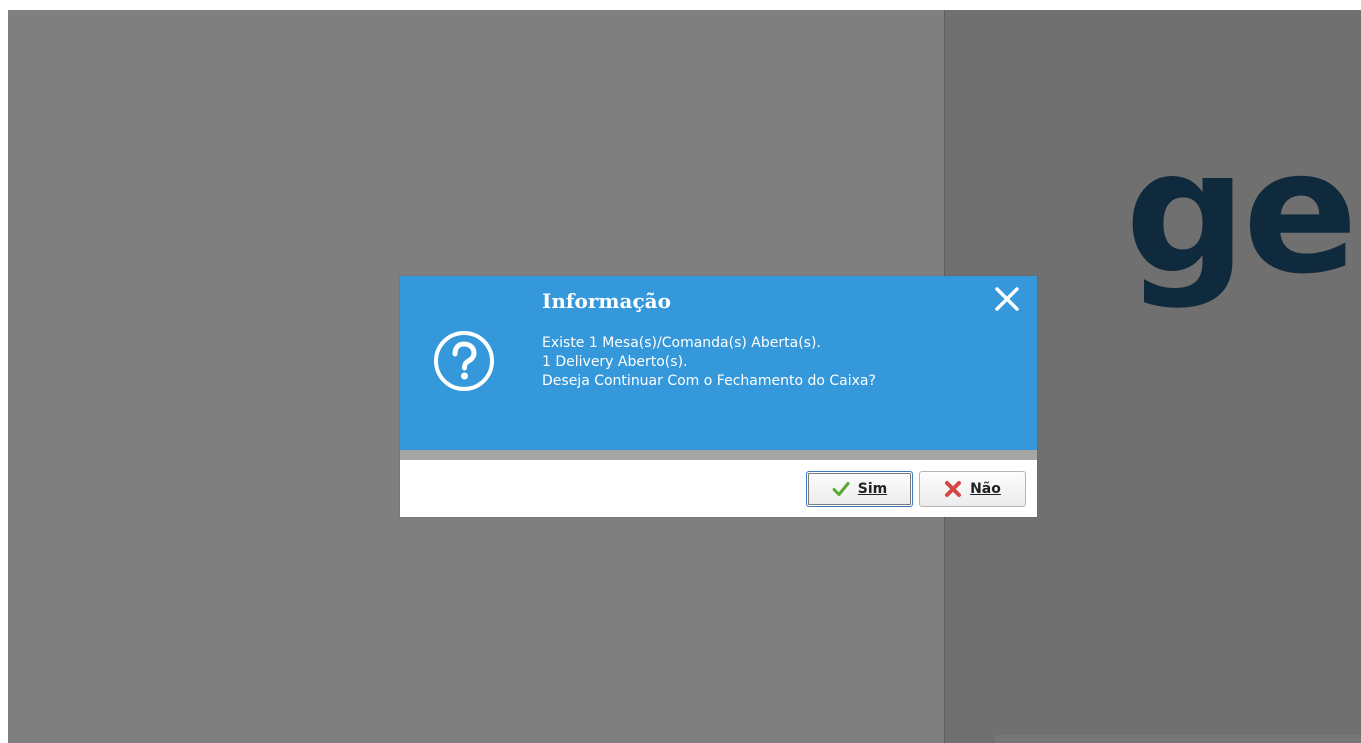 The height and width of the screenshot is (743, 1361). Describe the element at coordinates (1243, 213) in the screenshot. I see `brand-logo-text: ges` at that location.